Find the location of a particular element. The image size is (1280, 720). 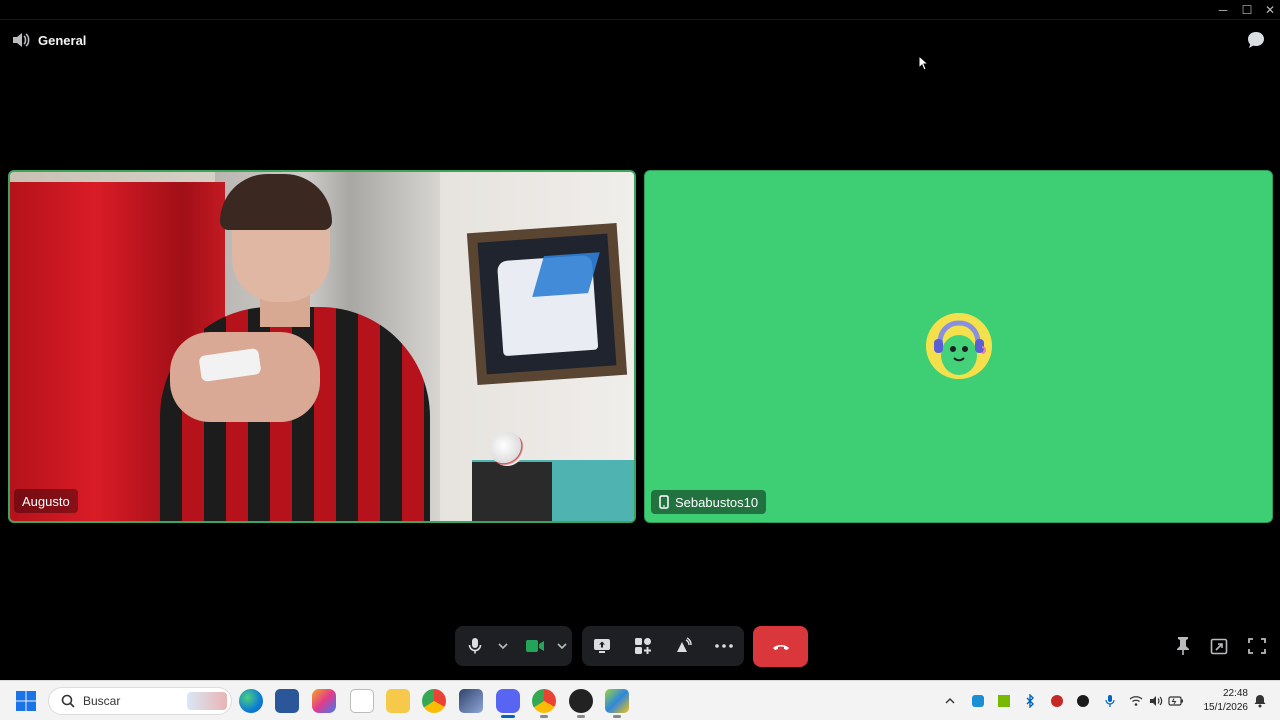

soundboard-button is located at coordinates (683, 646).